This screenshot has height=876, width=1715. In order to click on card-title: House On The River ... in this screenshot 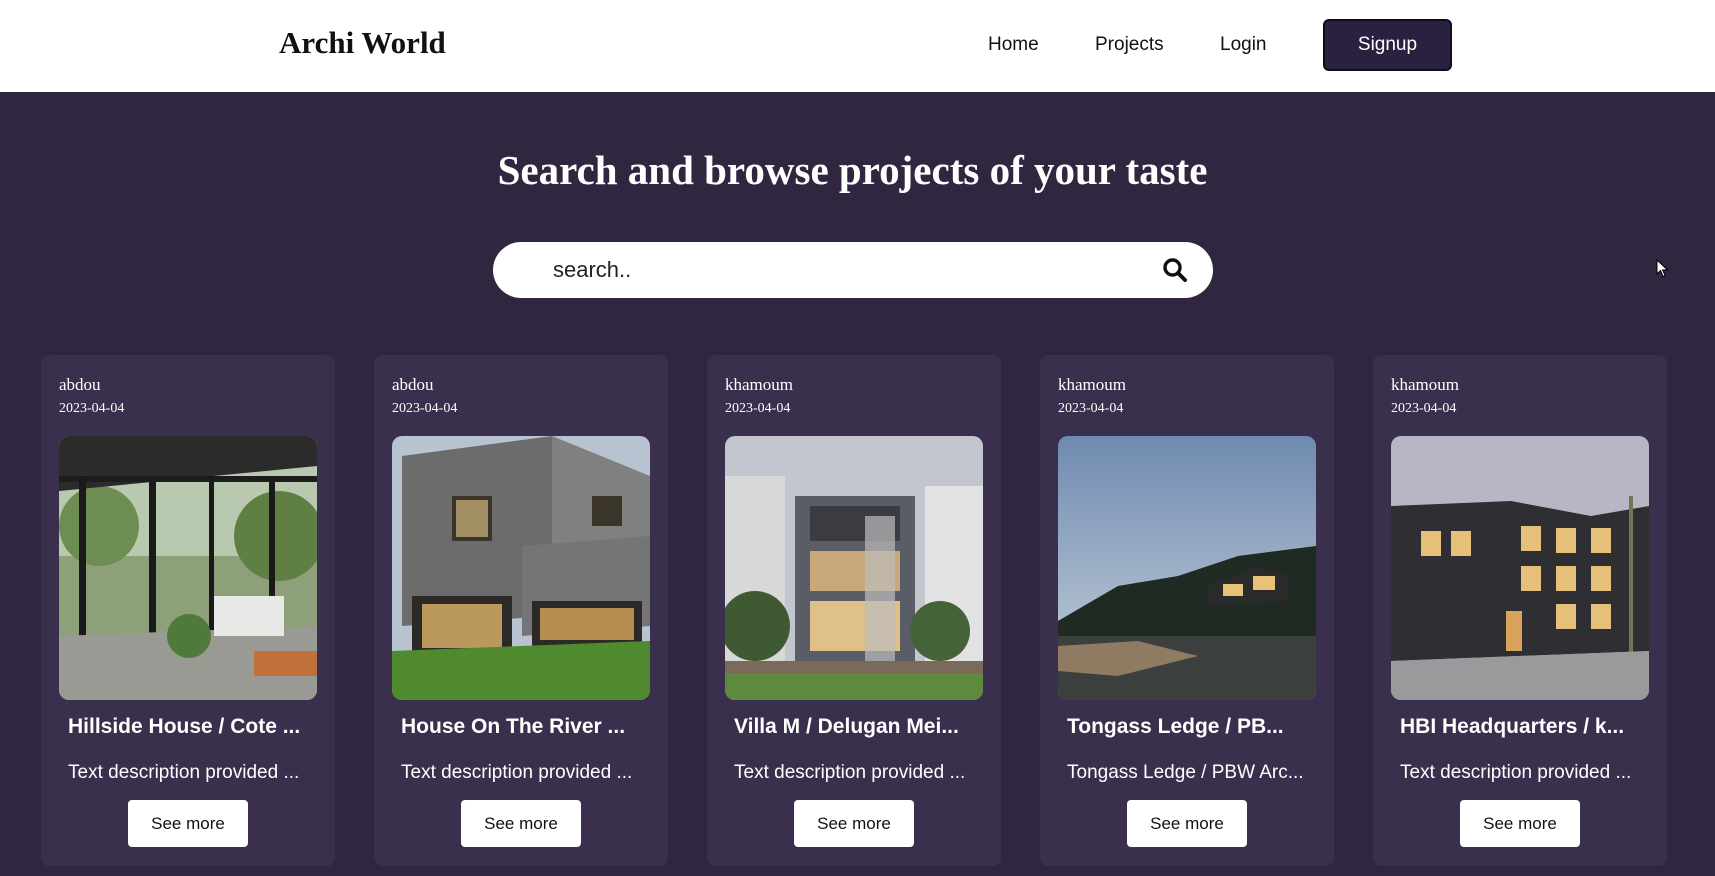, I will do `click(522, 727)`.